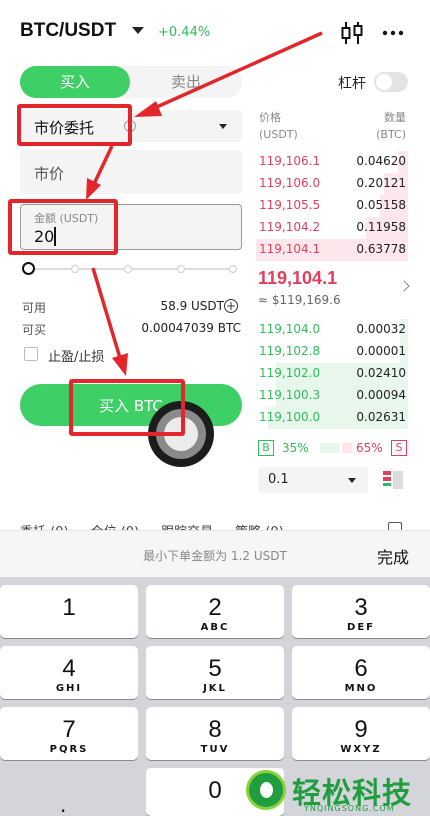 This screenshot has width=430, height=816. I want to click on bid-price: 119,102.8, so click(290, 351).